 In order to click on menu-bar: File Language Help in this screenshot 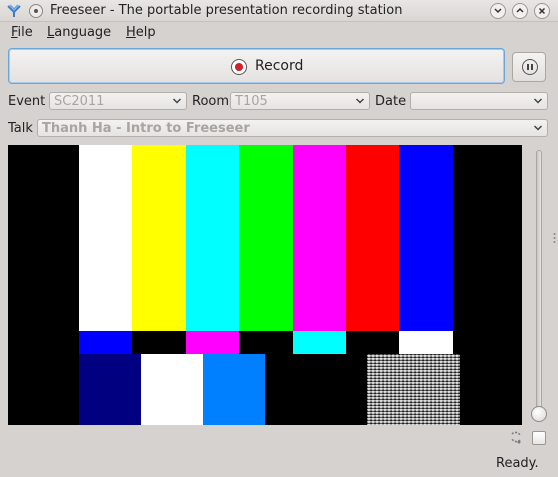, I will do `click(279, 33)`.